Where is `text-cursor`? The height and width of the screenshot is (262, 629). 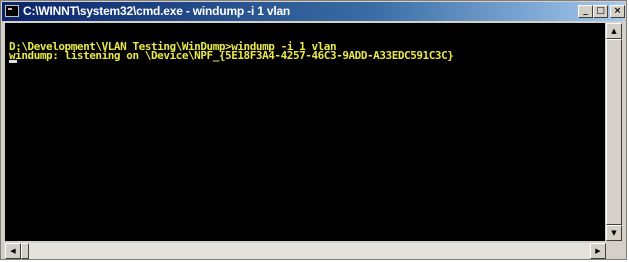 text-cursor is located at coordinates (13, 61).